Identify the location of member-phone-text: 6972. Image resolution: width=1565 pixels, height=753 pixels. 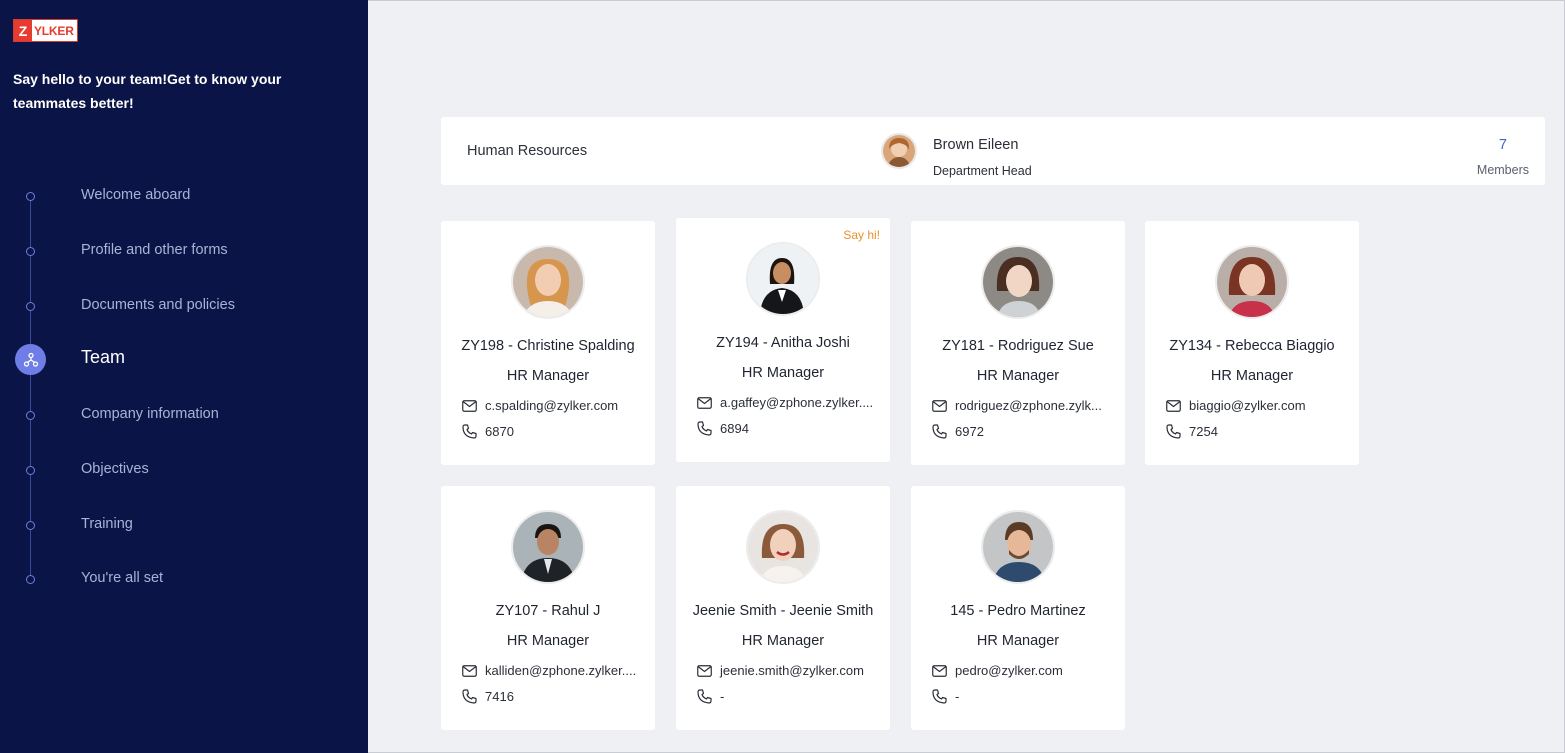
(969, 431).